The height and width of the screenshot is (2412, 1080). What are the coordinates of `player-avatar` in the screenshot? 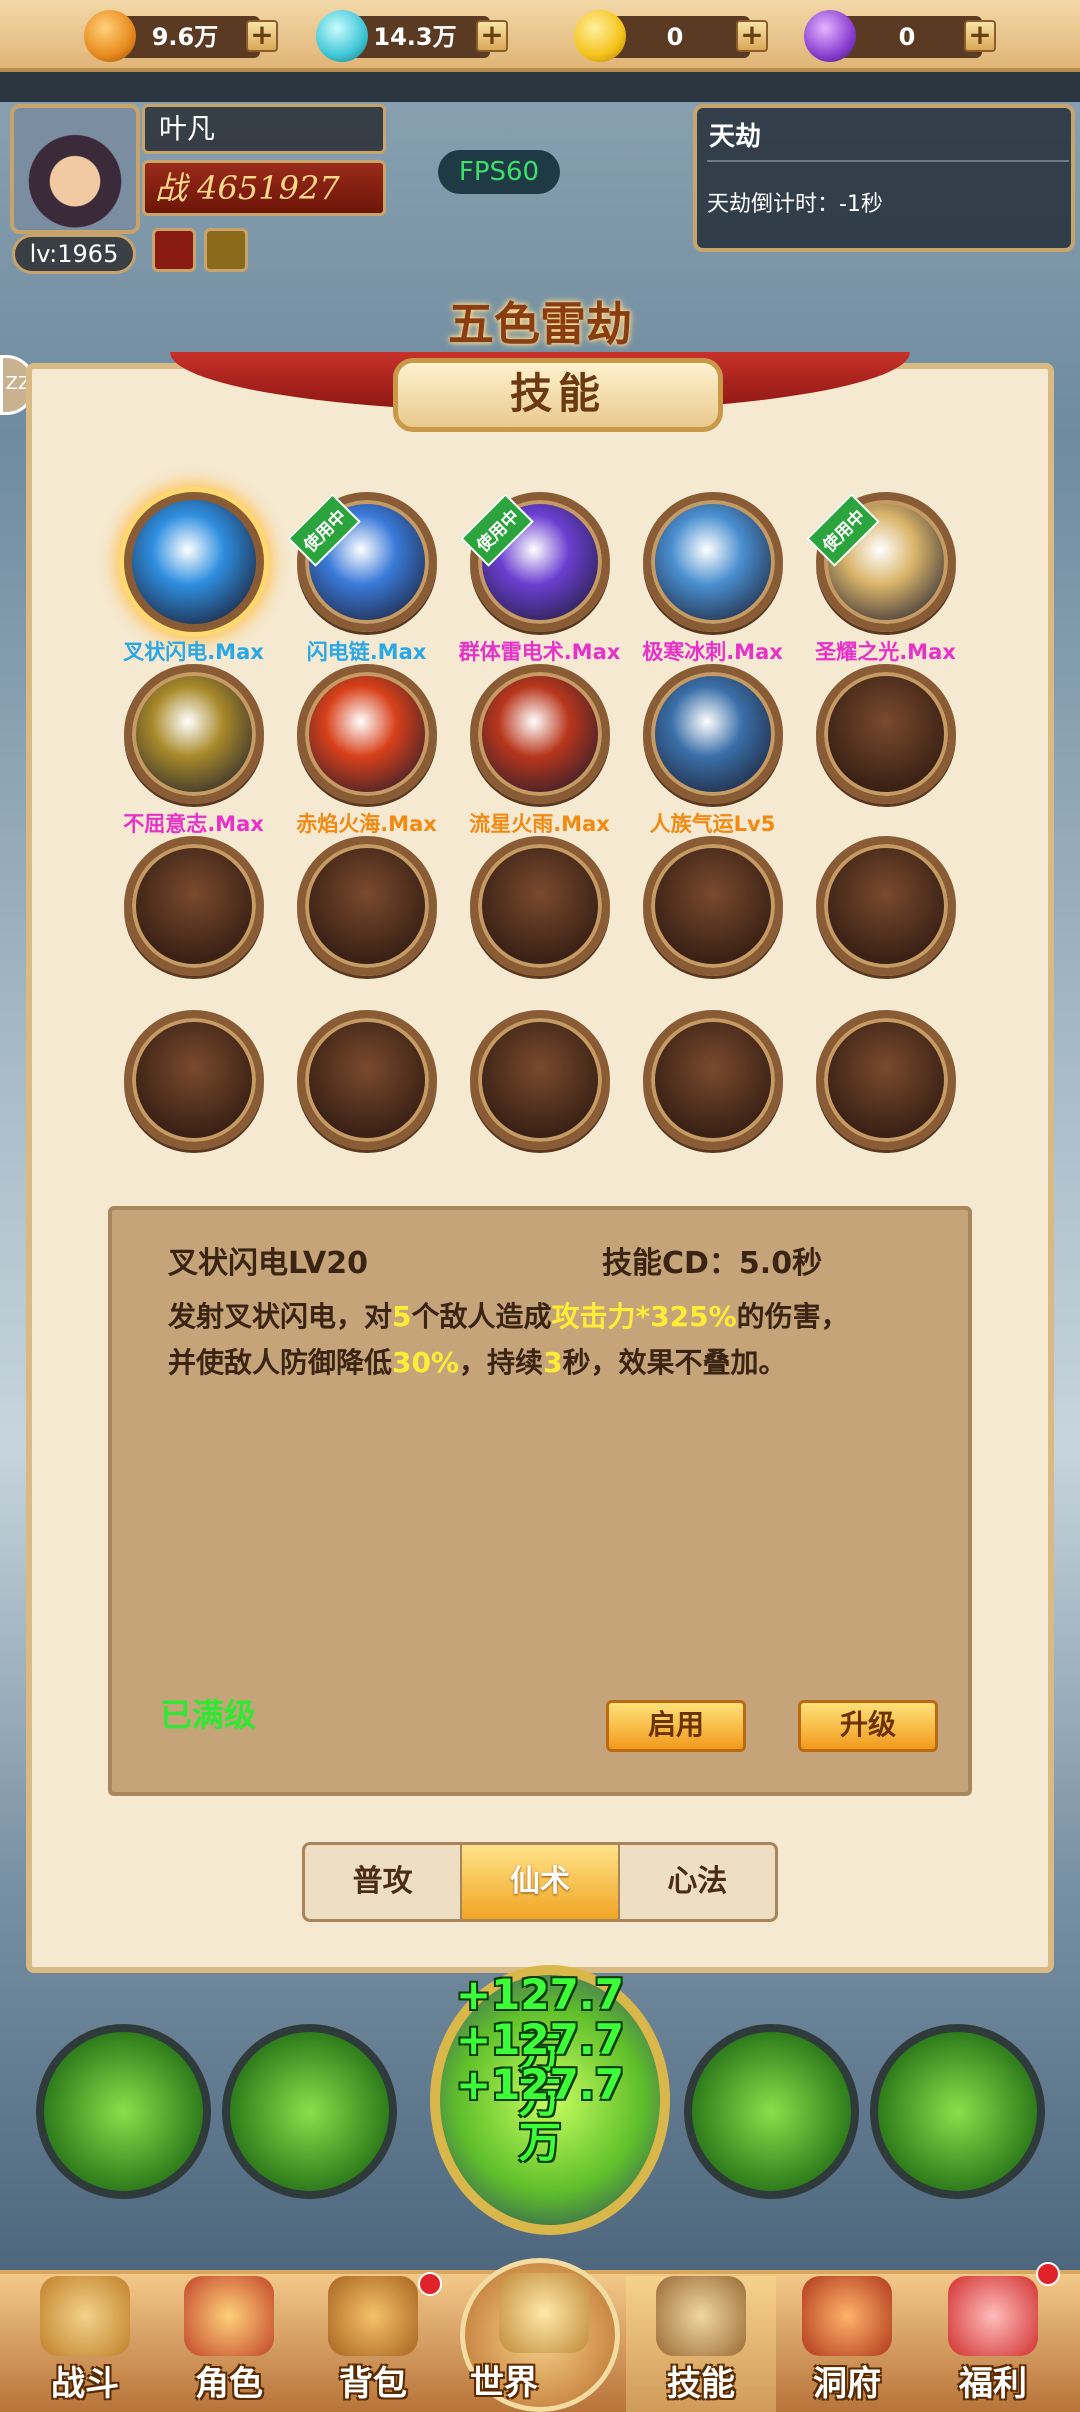 It's located at (75, 169).